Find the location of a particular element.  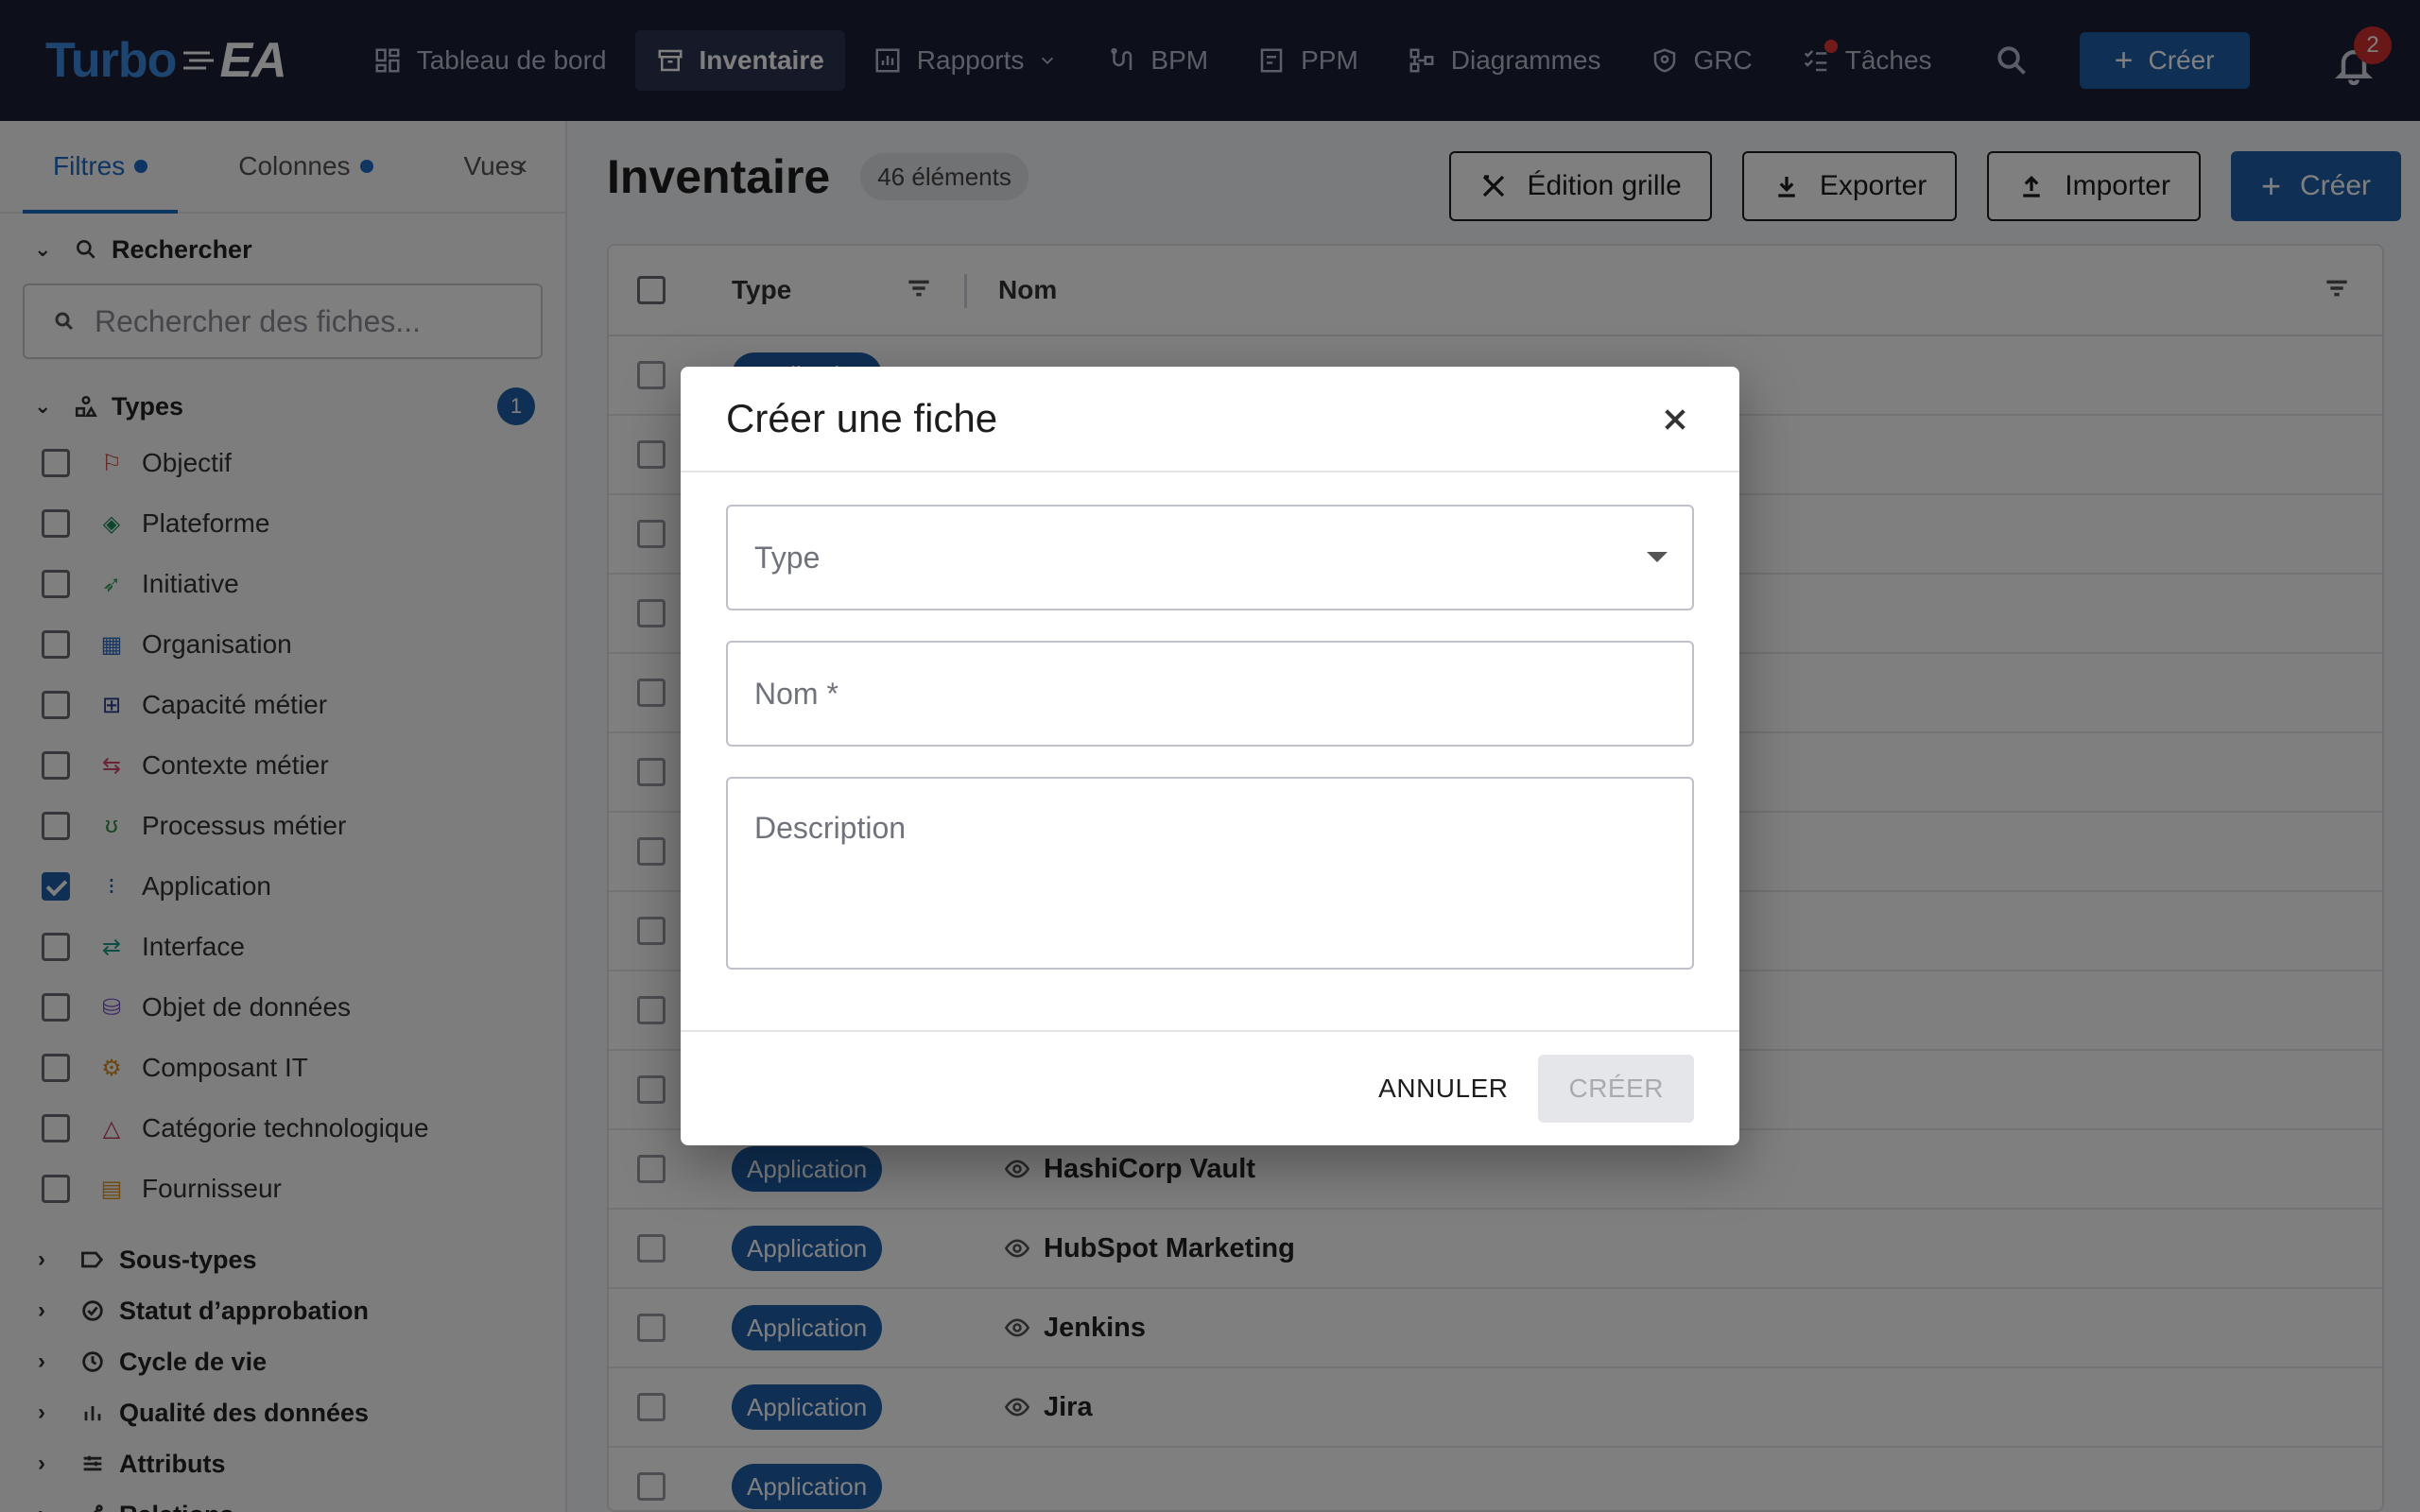

type-select-placeholder: Type is located at coordinates (787, 557).